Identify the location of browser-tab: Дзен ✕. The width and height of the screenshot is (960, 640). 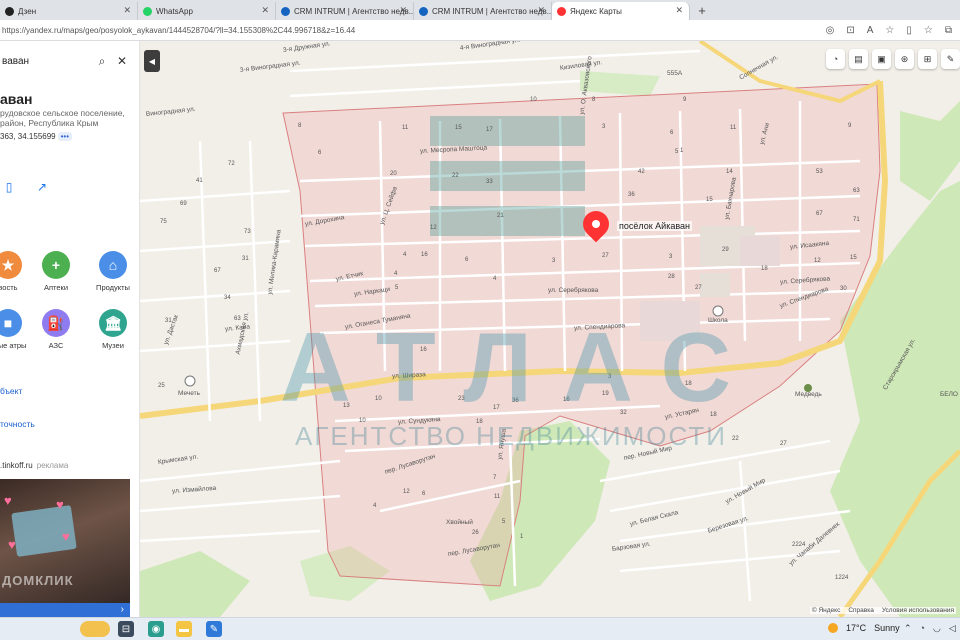
(69, 11).